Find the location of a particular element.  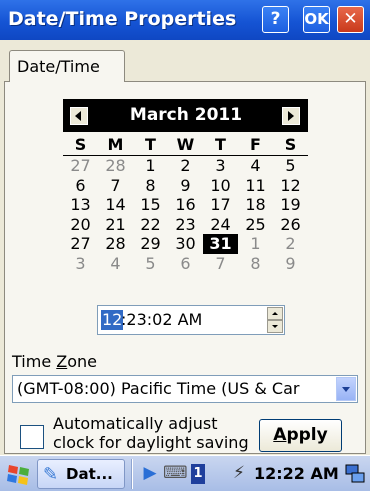

calendar-day: 17 is located at coordinates (220, 205).